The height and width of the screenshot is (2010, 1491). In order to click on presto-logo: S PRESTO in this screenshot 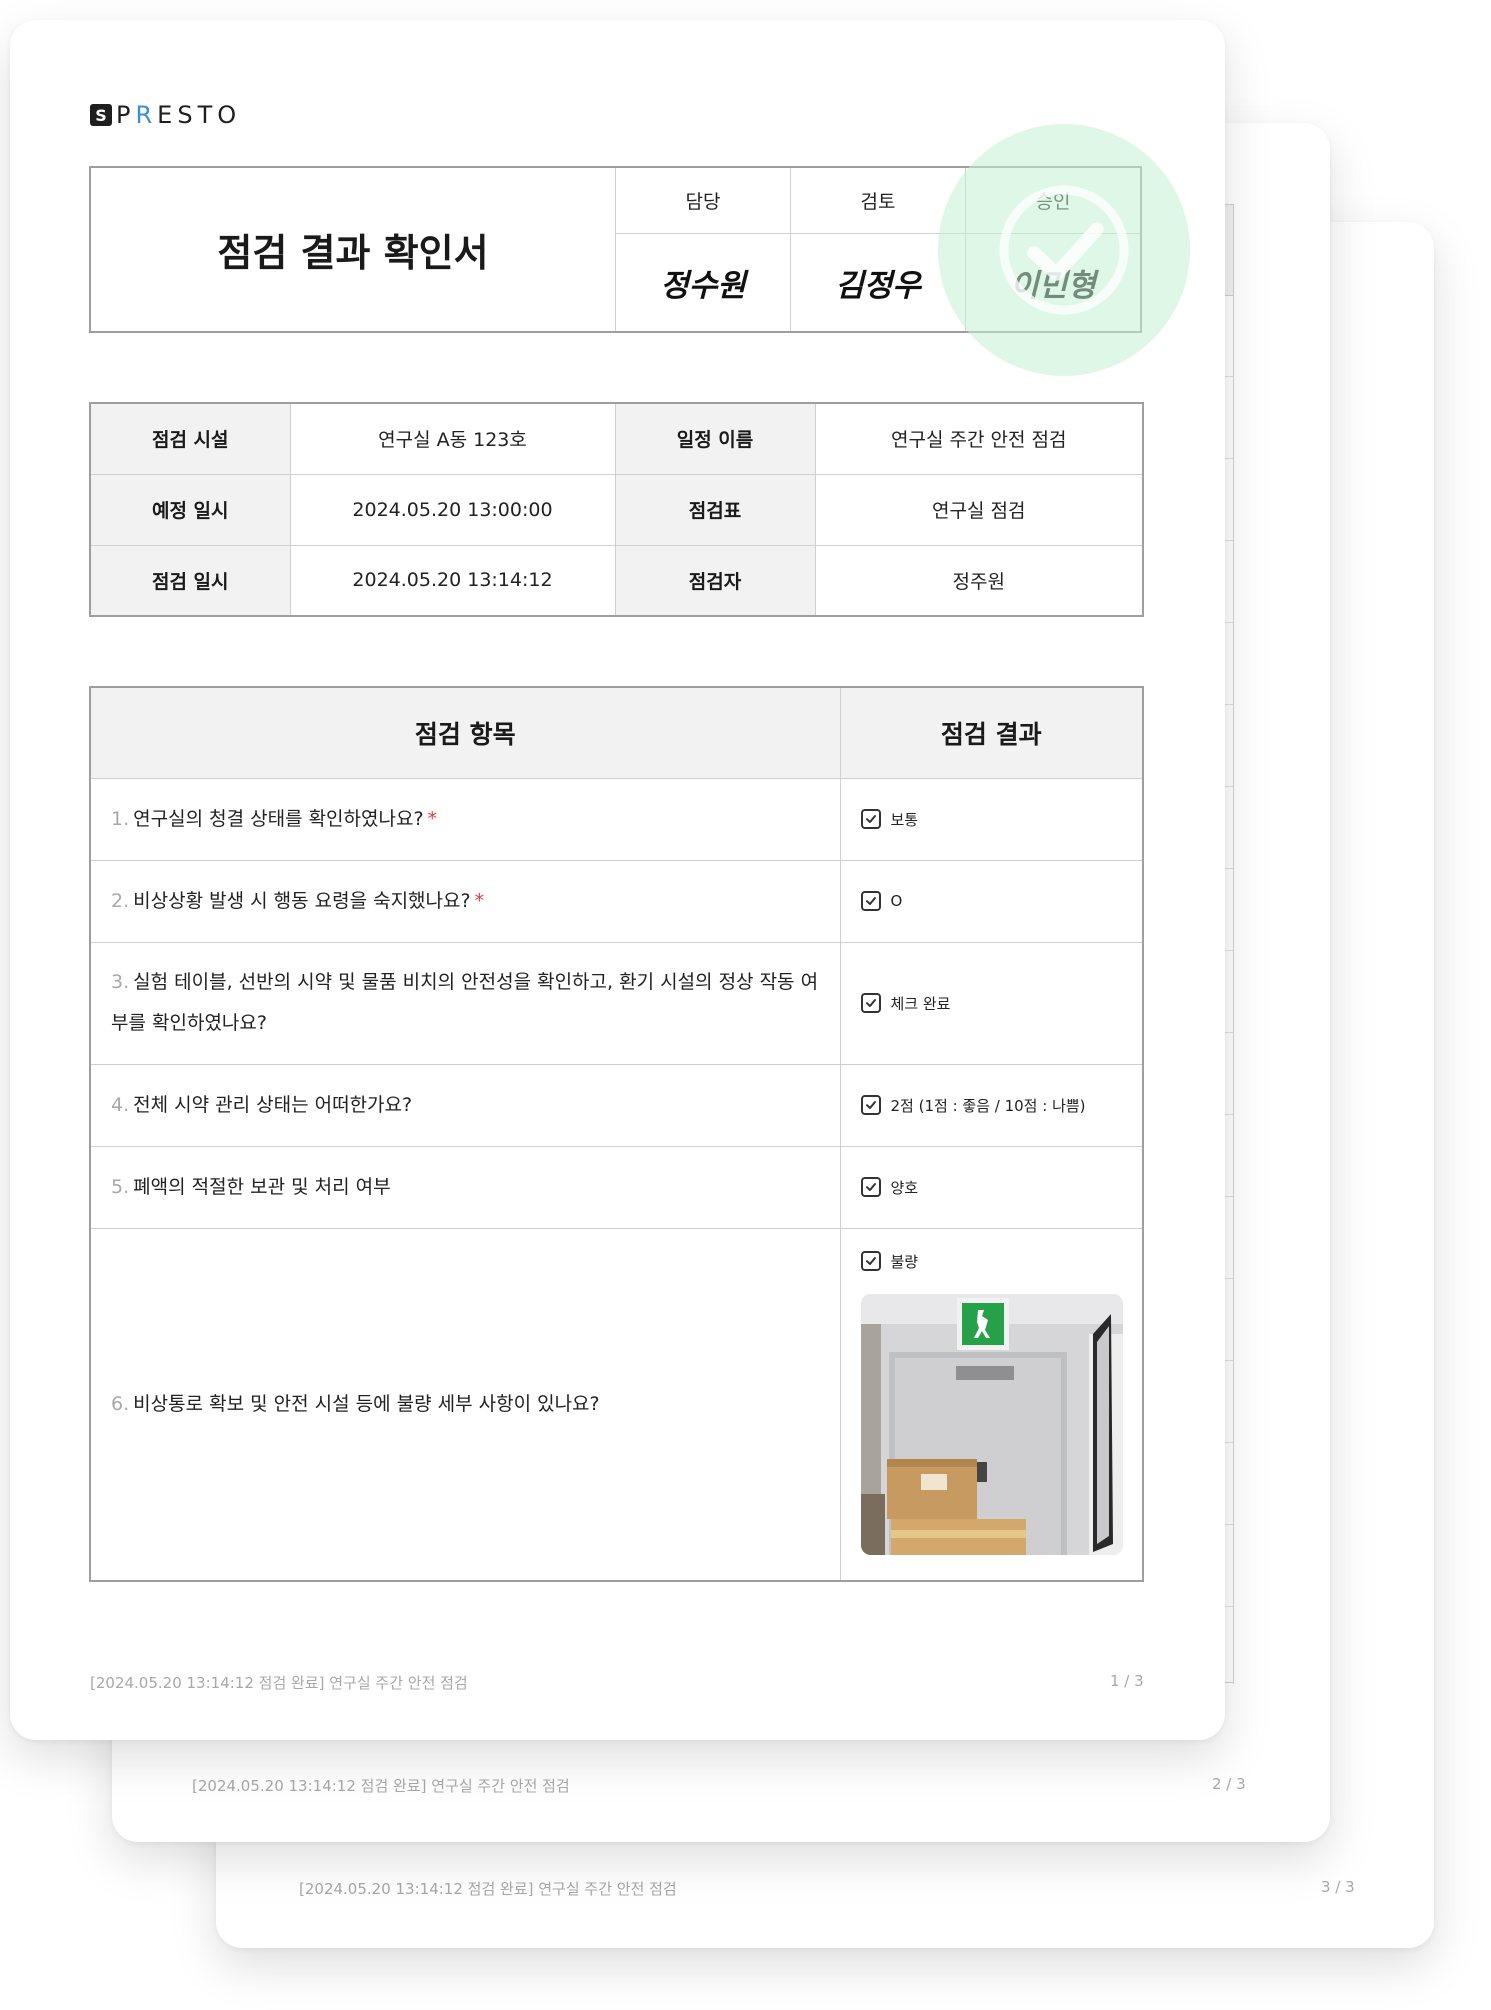, I will do `click(165, 115)`.